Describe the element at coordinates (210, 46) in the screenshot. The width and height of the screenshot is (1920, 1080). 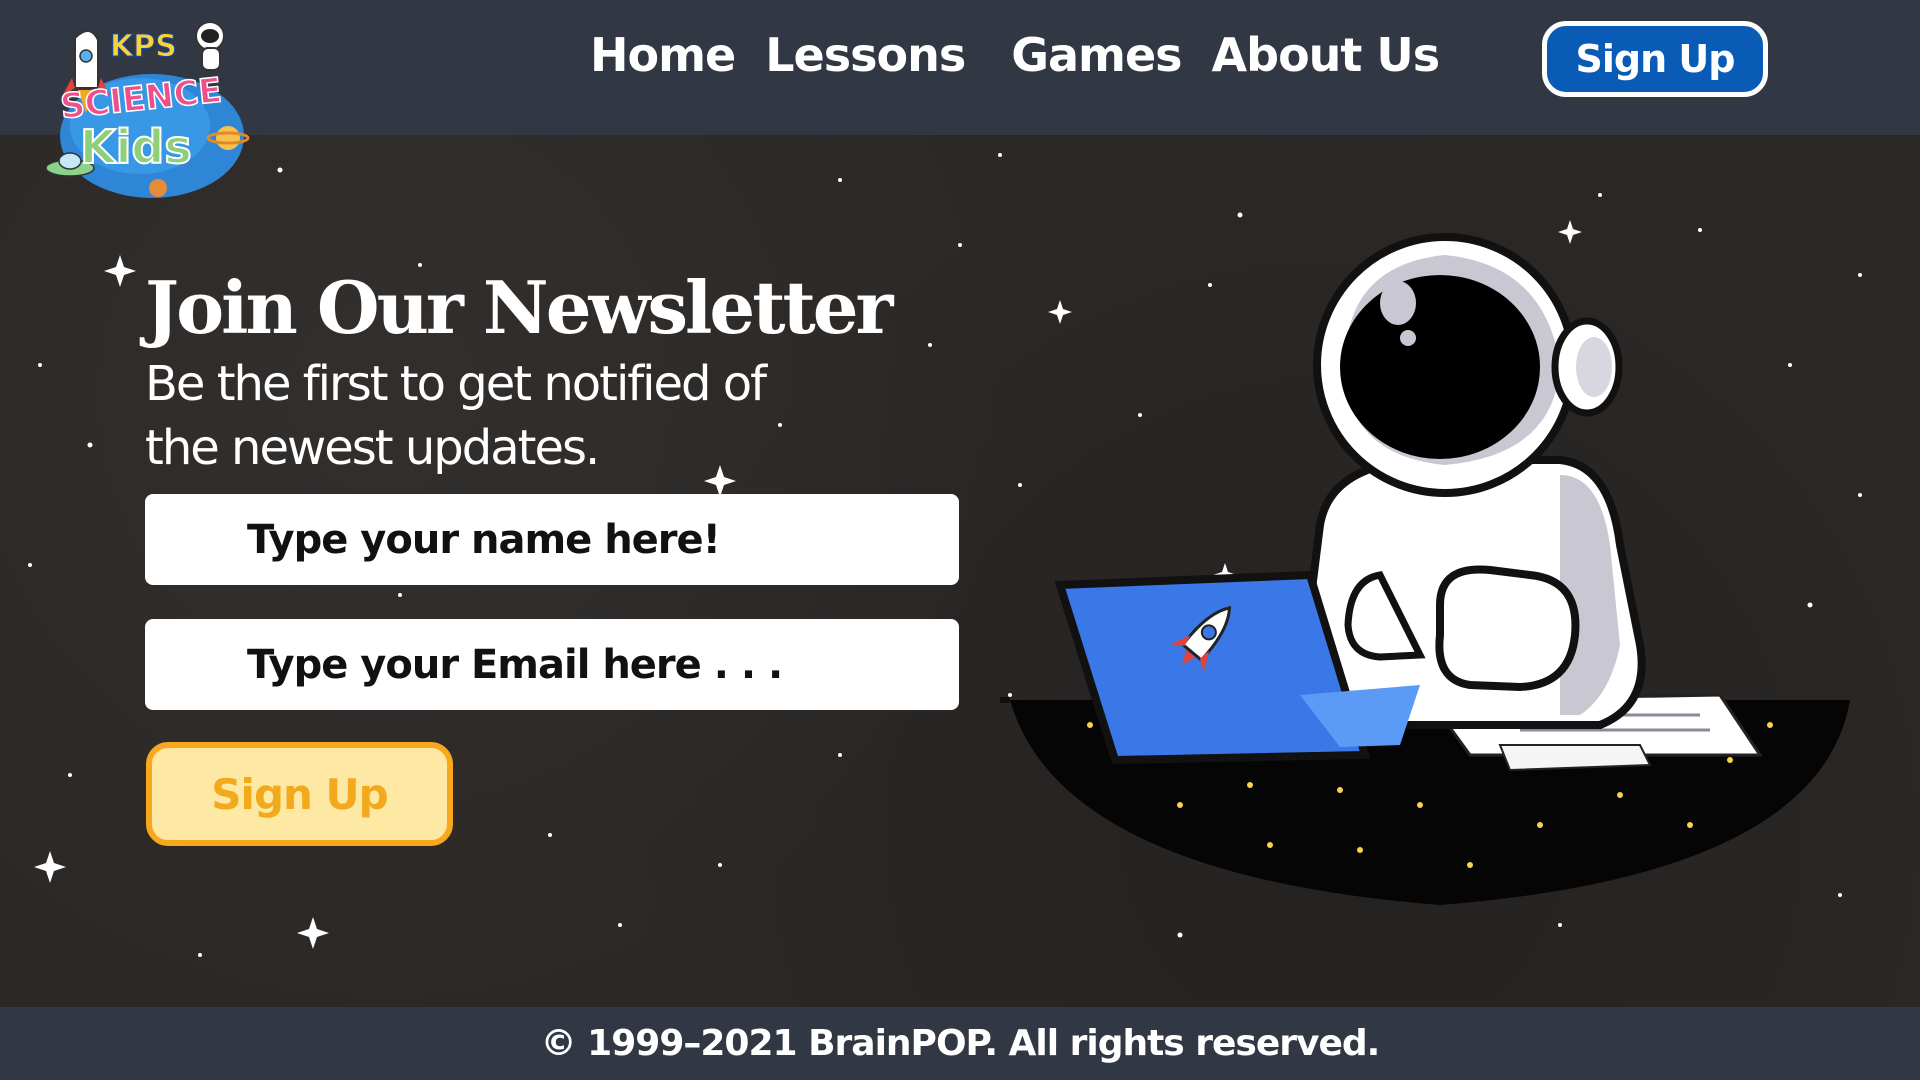
I see `astronaut-logo-icon` at that location.